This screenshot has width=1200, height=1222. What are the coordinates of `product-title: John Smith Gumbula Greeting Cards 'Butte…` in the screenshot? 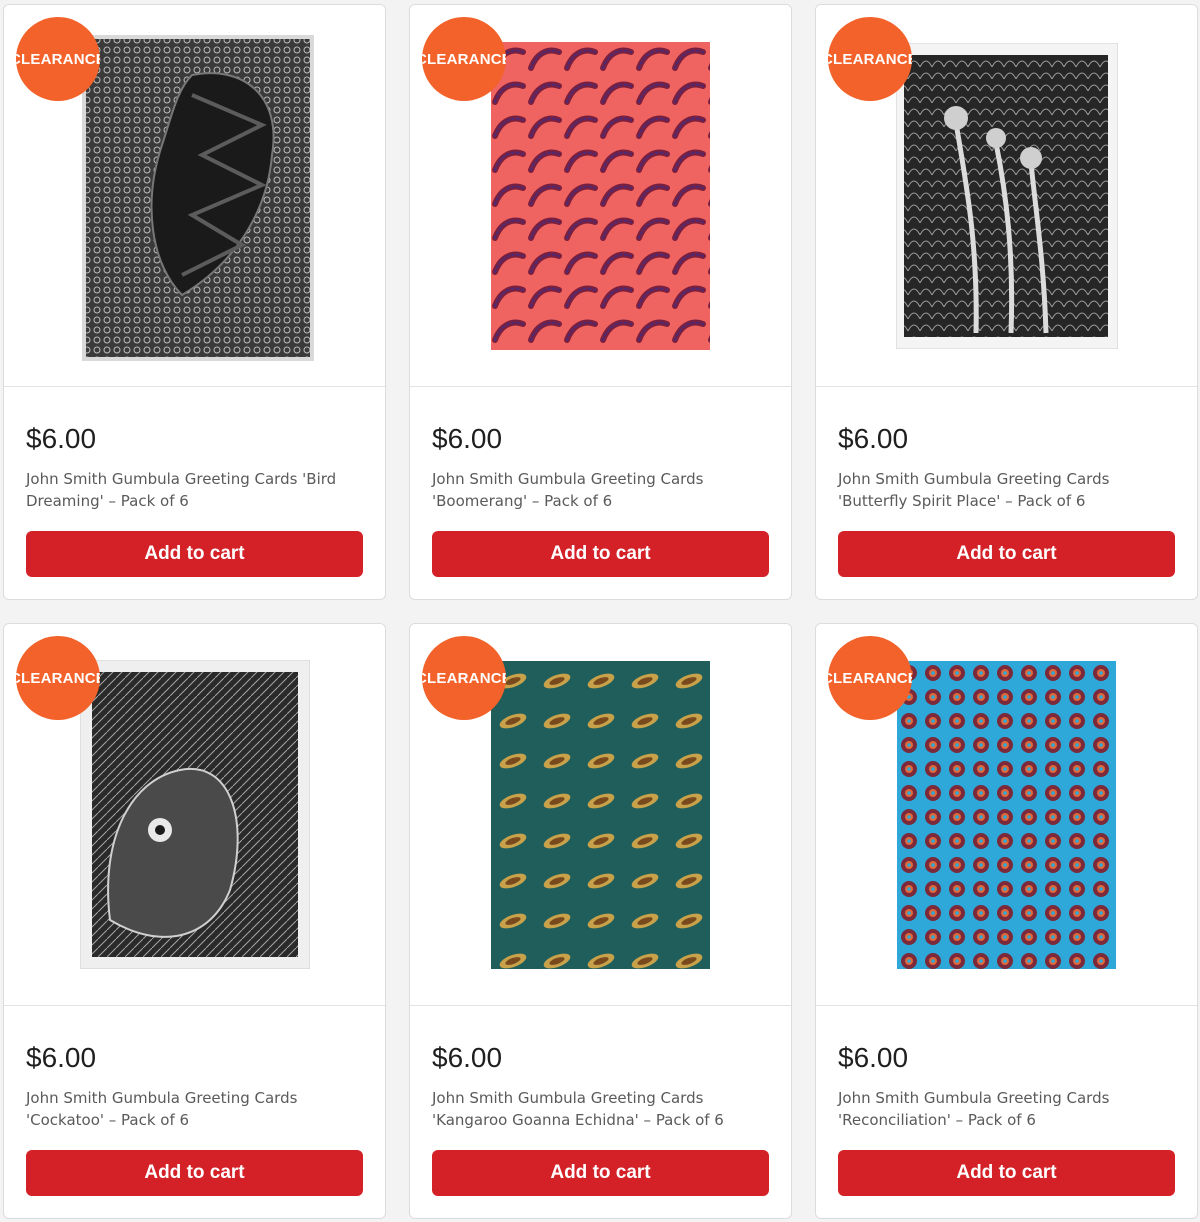 It's located at (1008, 490).